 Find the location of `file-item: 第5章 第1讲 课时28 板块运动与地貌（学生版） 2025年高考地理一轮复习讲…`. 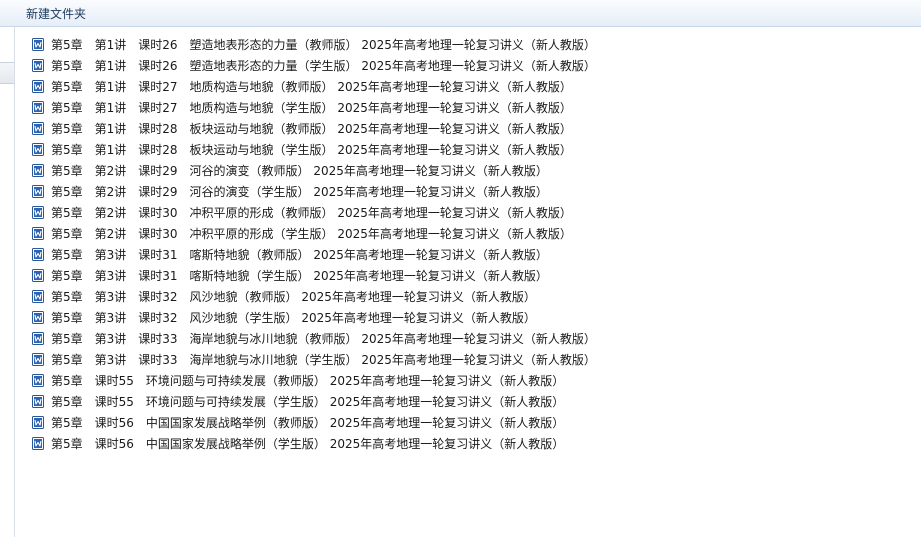

file-item: 第5章 第1讲 课时28 板块运动与地貌（学生版） 2025年高考地理一轮复习讲… is located at coordinates (314, 149).